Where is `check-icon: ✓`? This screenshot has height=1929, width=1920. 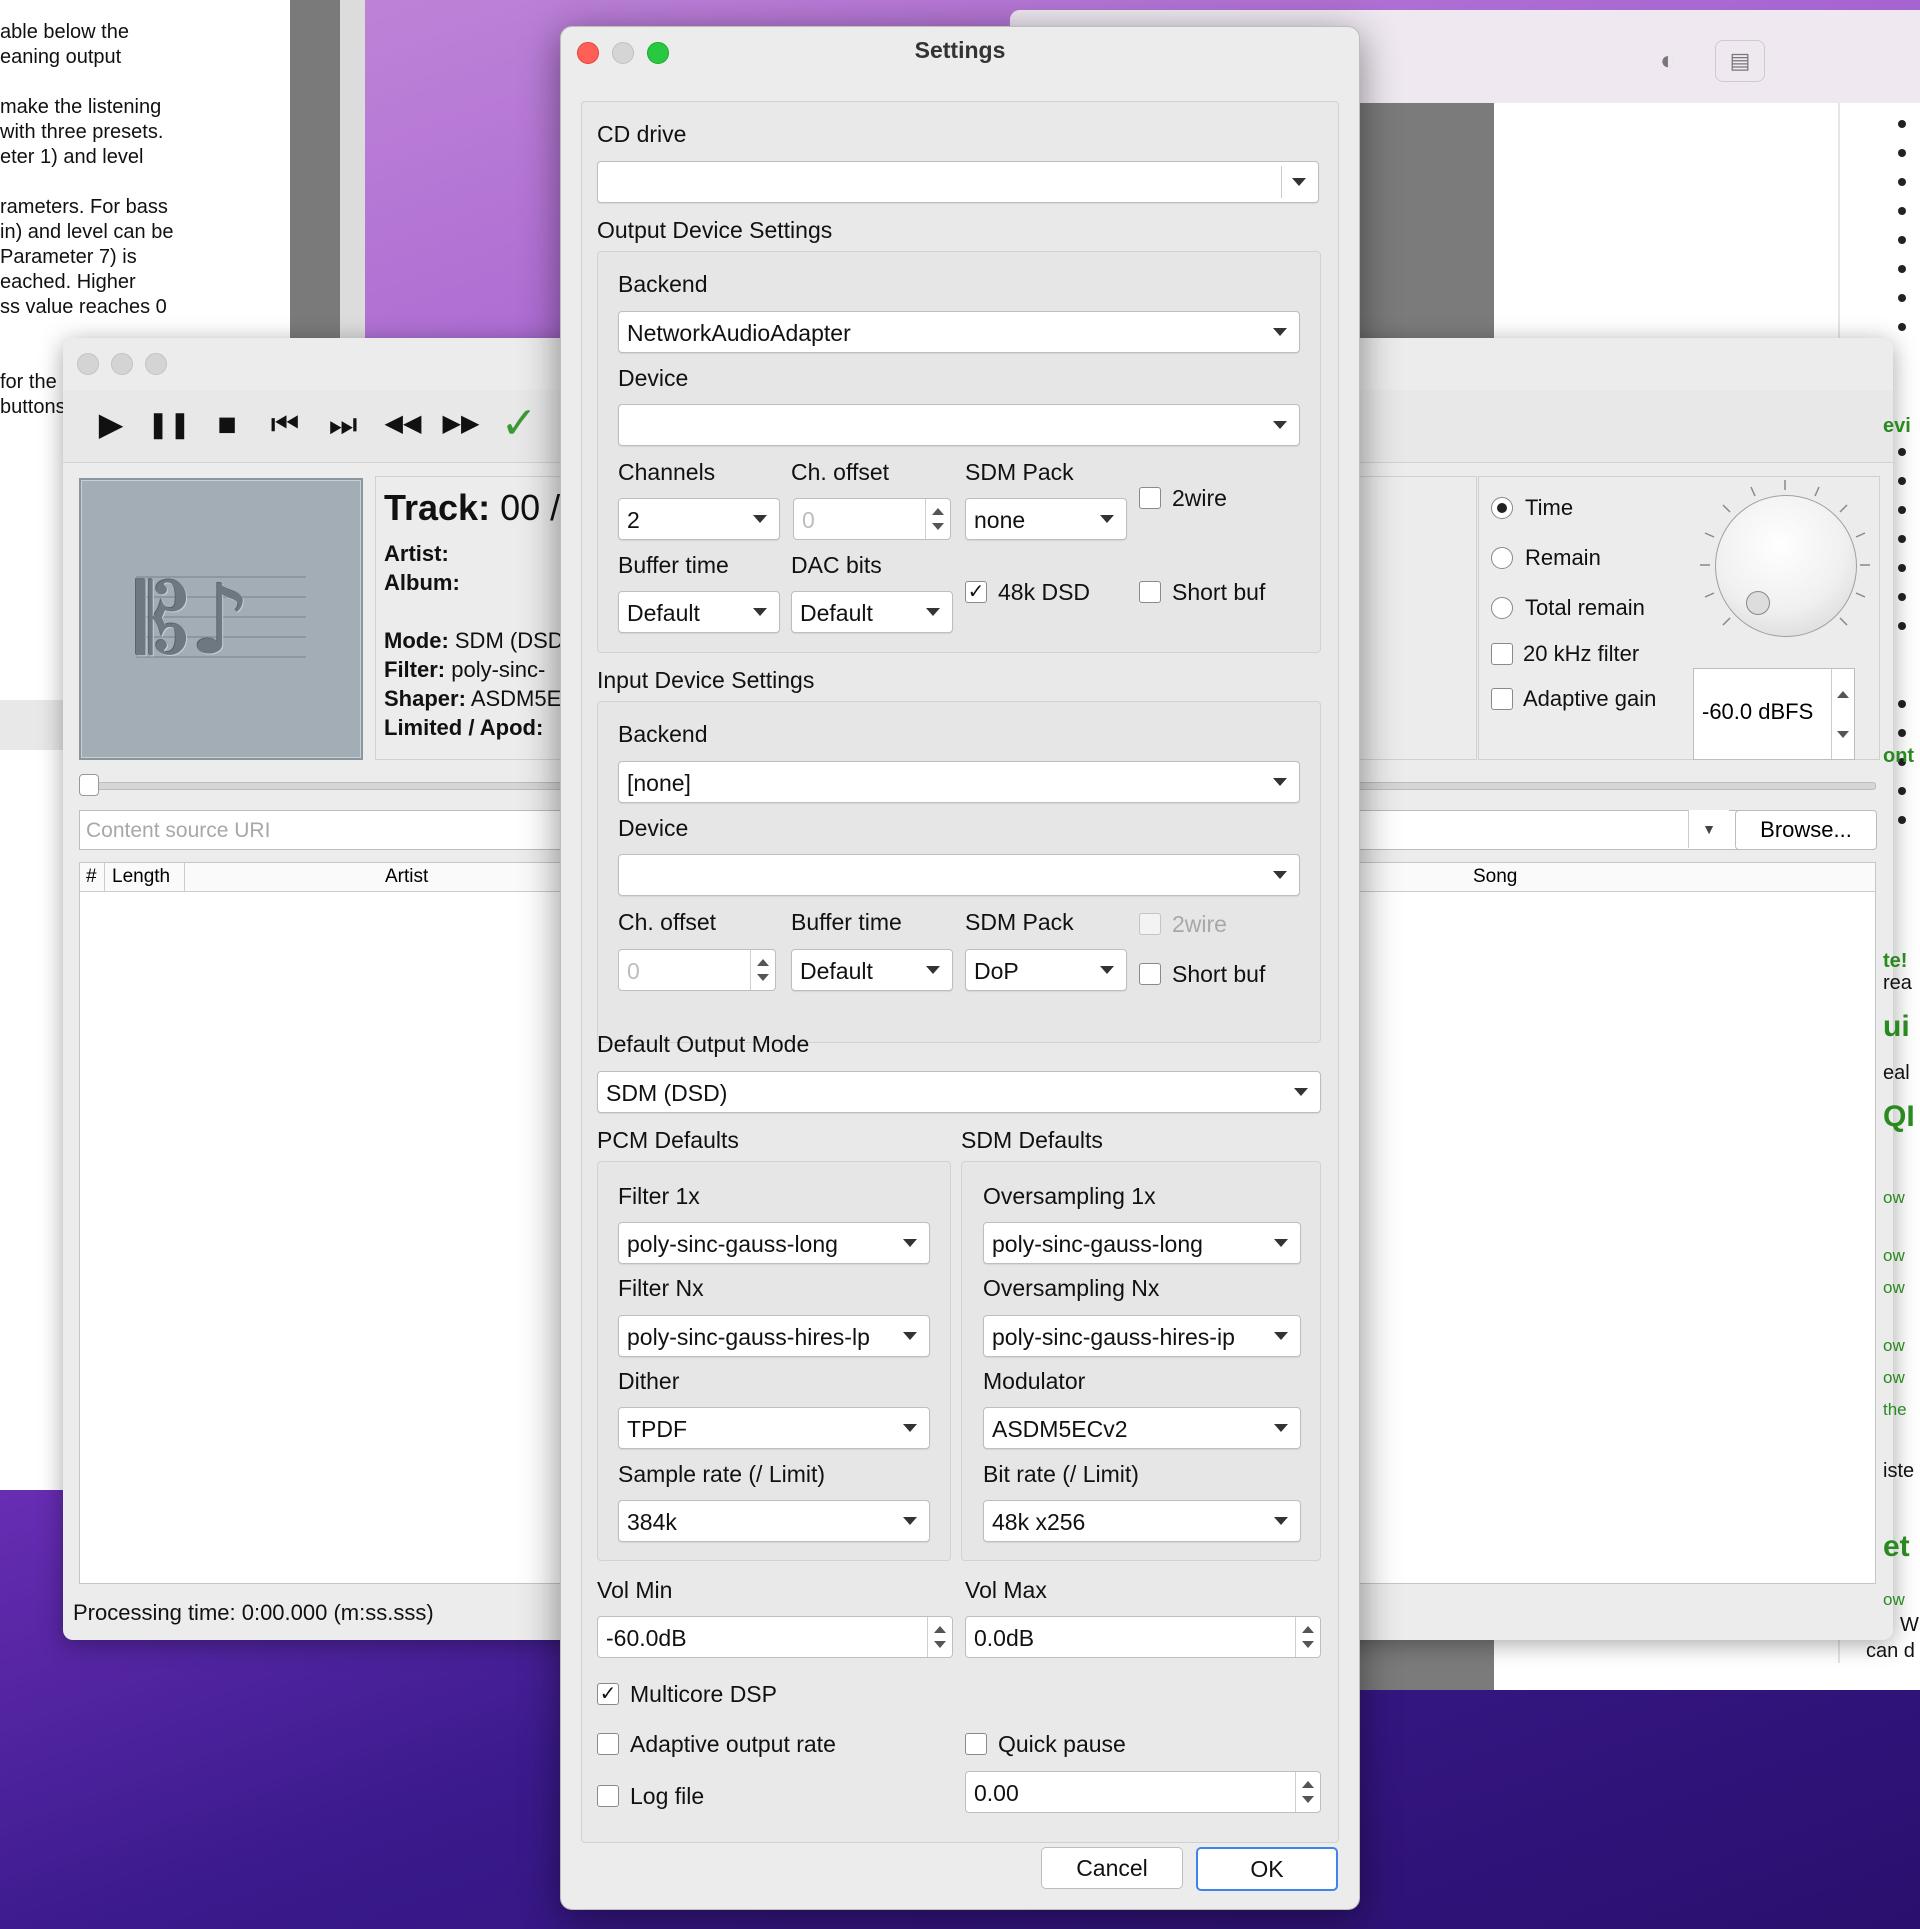 check-icon: ✓ is located at coordinates (519, 424).